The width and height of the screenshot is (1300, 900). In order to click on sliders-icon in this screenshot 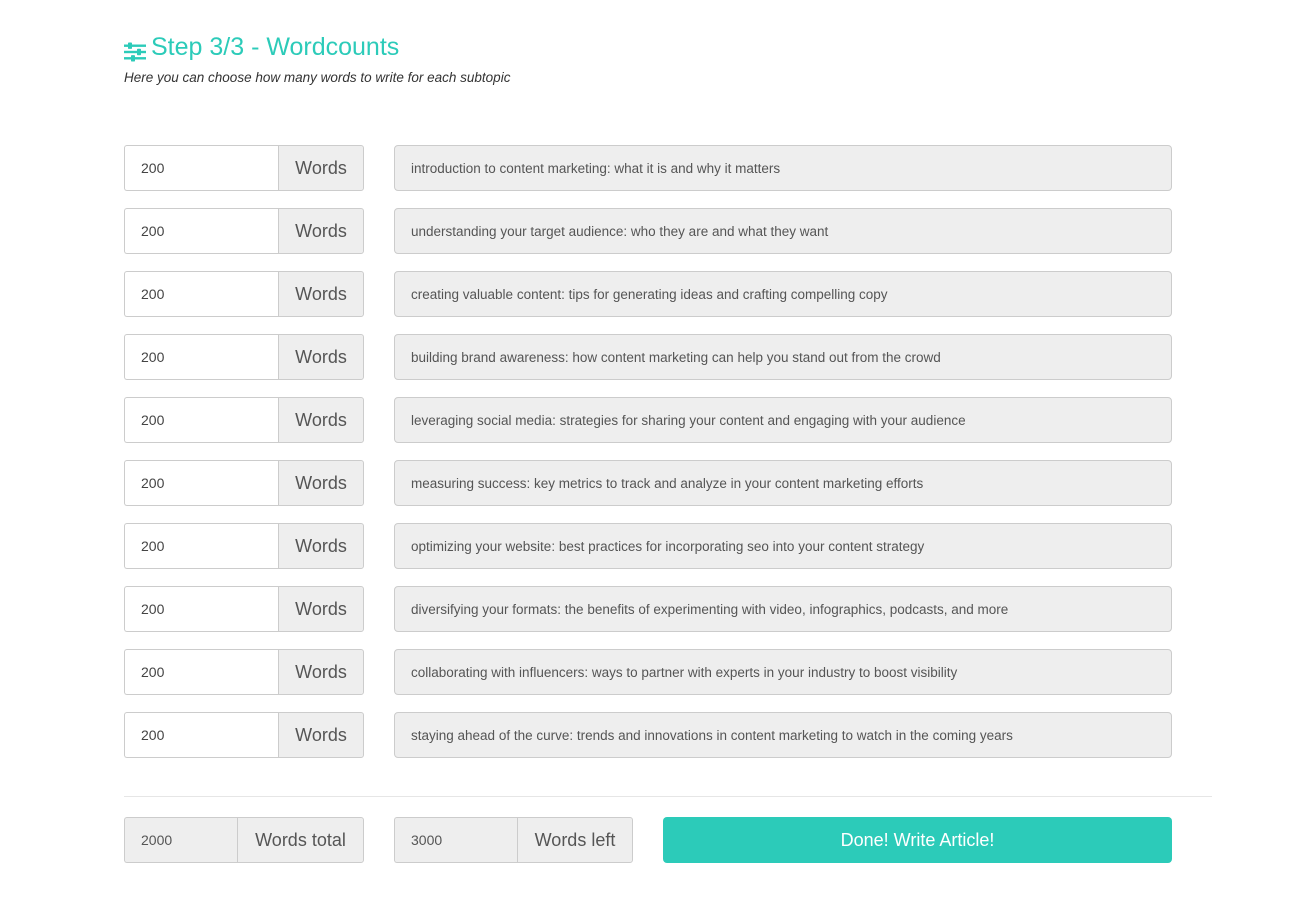, I will do `click(135, 49)`.